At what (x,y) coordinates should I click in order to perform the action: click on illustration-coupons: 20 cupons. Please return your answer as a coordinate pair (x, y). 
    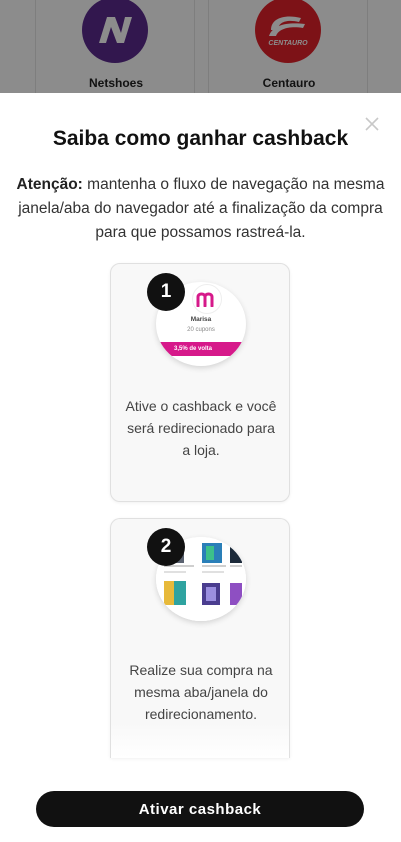
    Looking at the image, I should click on (201, 330).